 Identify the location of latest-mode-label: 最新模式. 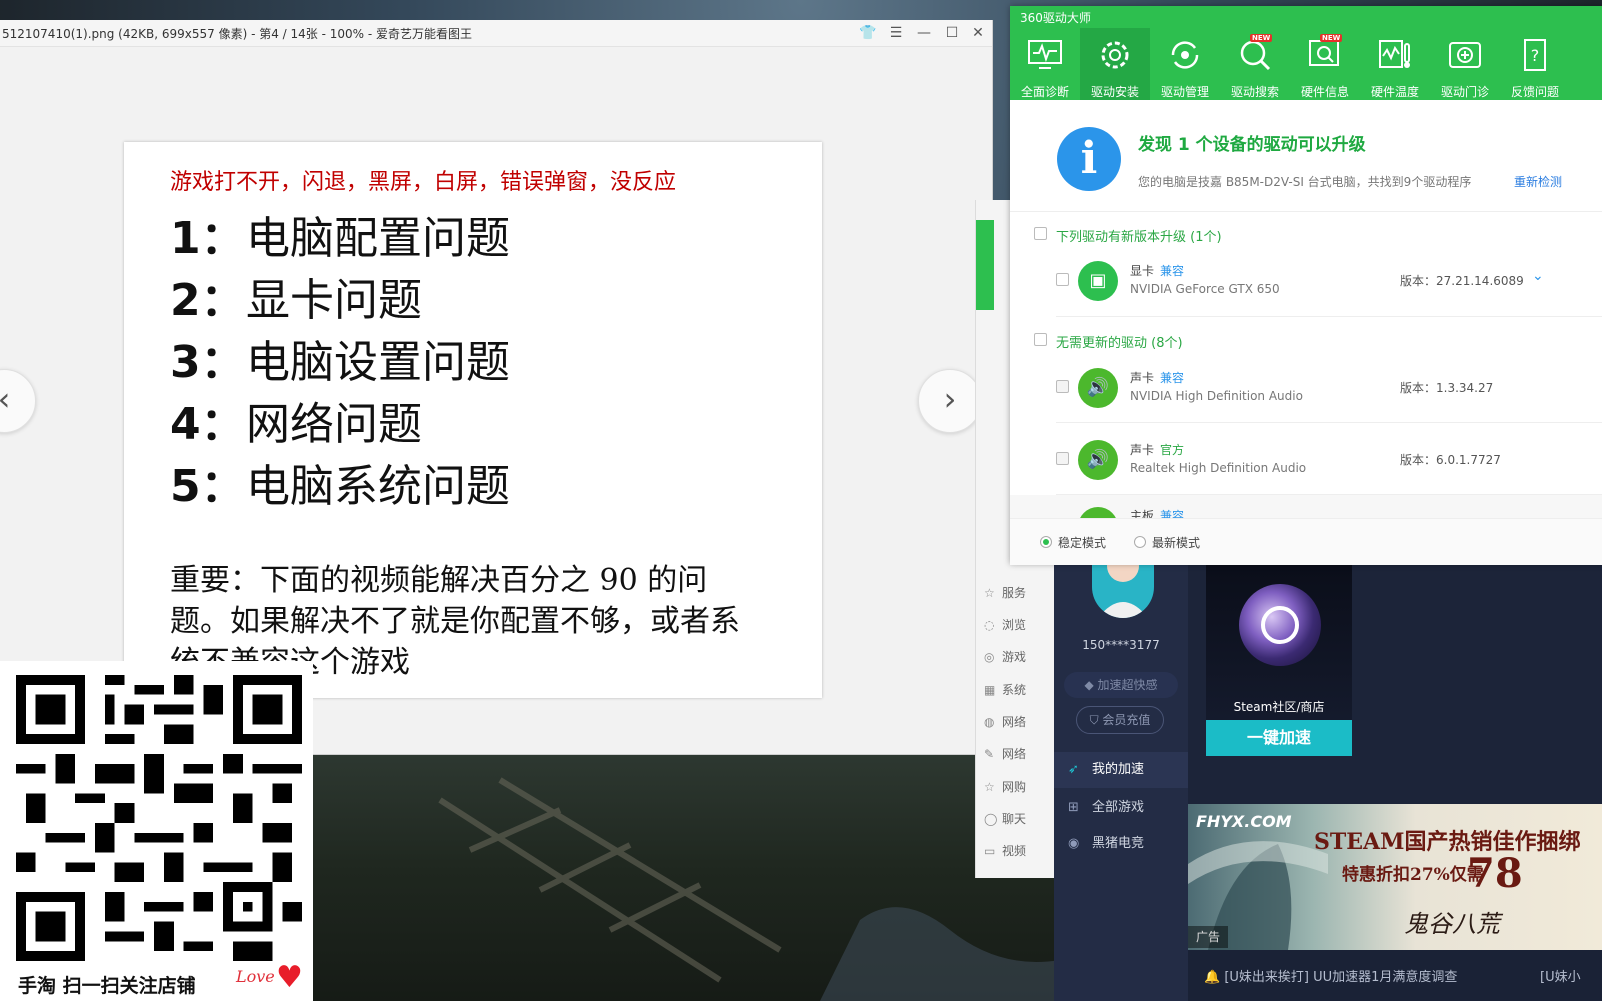
(1176, 542).